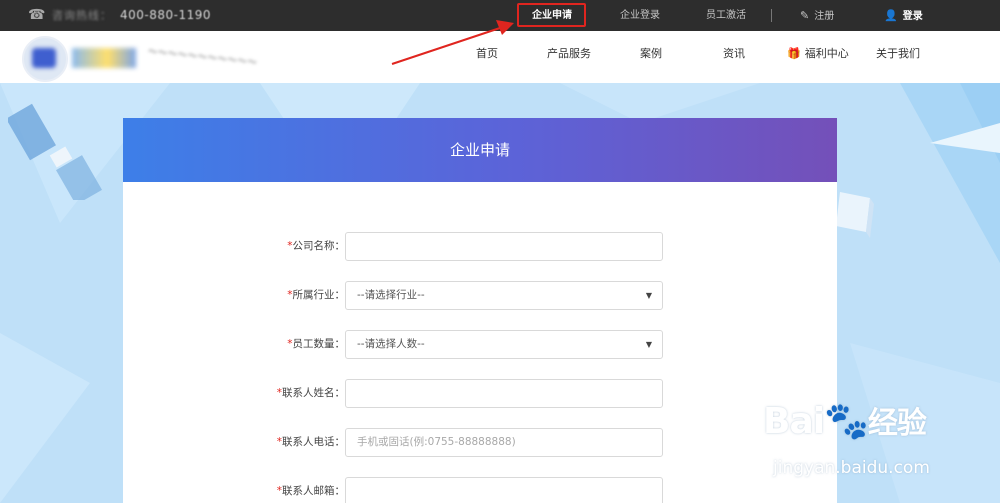  What do you see at coordinates (166, 15) in the screenshot?
I see `hotline-number: 400-880-1190` at bounding box center [166, 15].